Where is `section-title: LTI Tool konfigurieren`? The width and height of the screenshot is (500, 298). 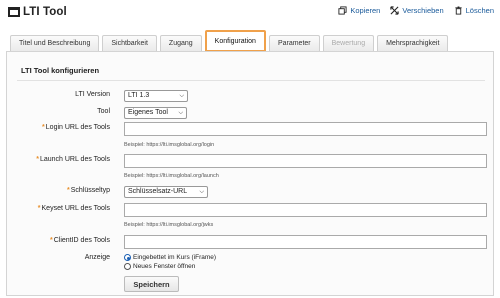
section-title: LTI Tool konfigurieren is located at coordinates (60, 70).